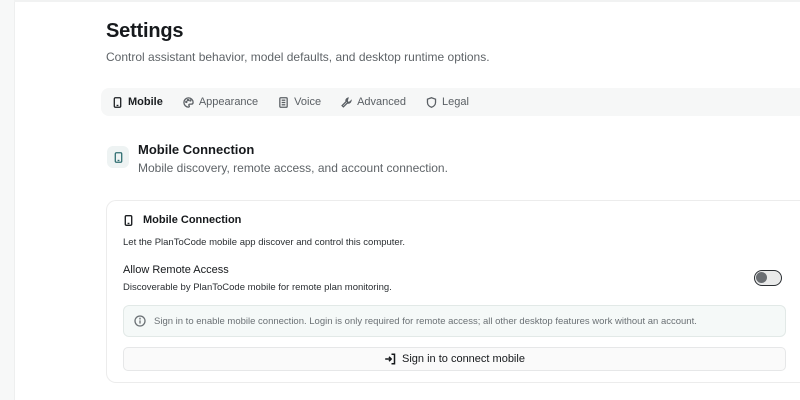  I want to click on sign-in-button: Sign in to connect mobile, so click(454, 359).